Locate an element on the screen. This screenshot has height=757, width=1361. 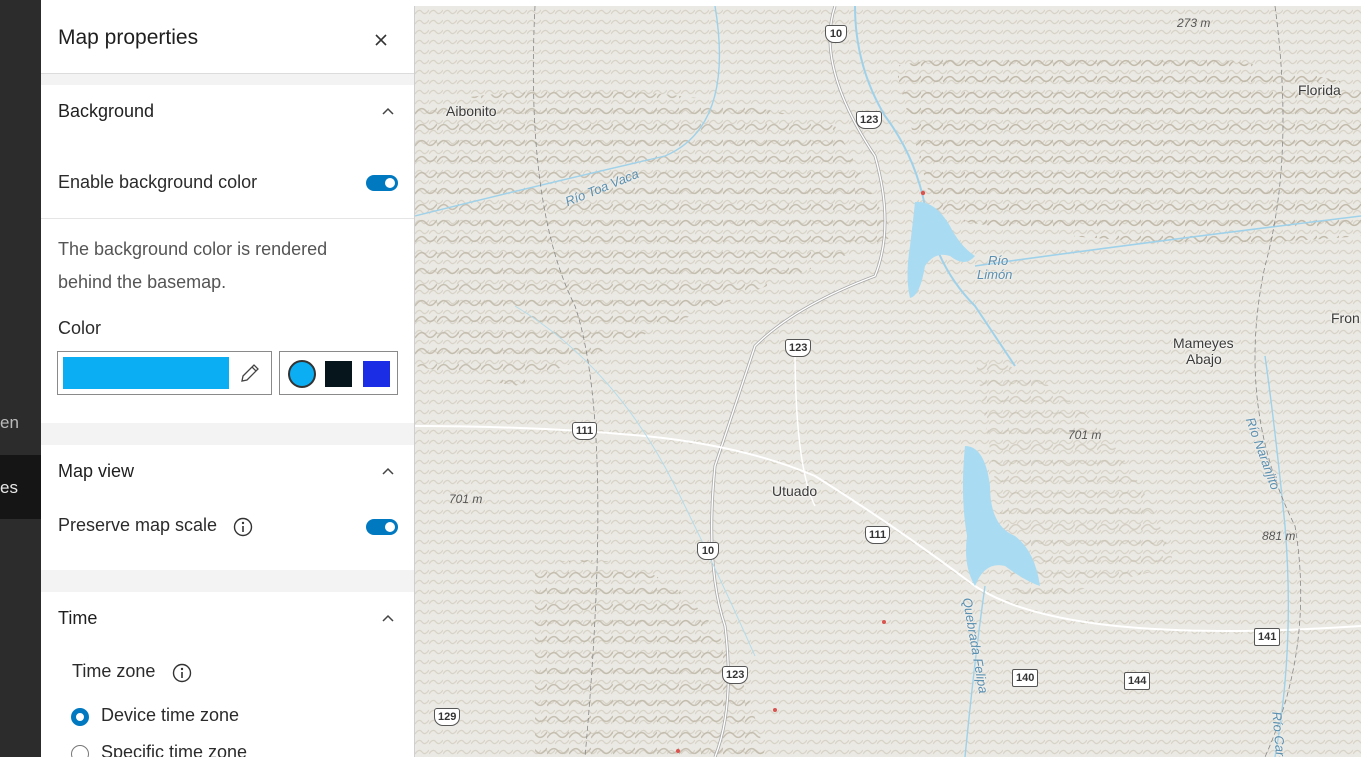
swatch-blue is located at coordinates (376, 374).